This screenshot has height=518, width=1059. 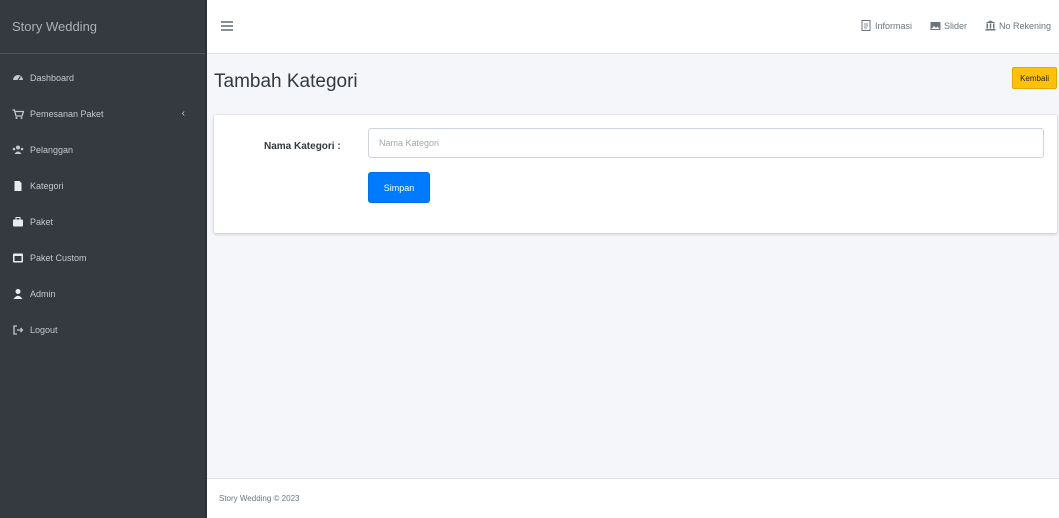 I want to click on sidebar-item-label: Paket, so click(x=42, y=222).